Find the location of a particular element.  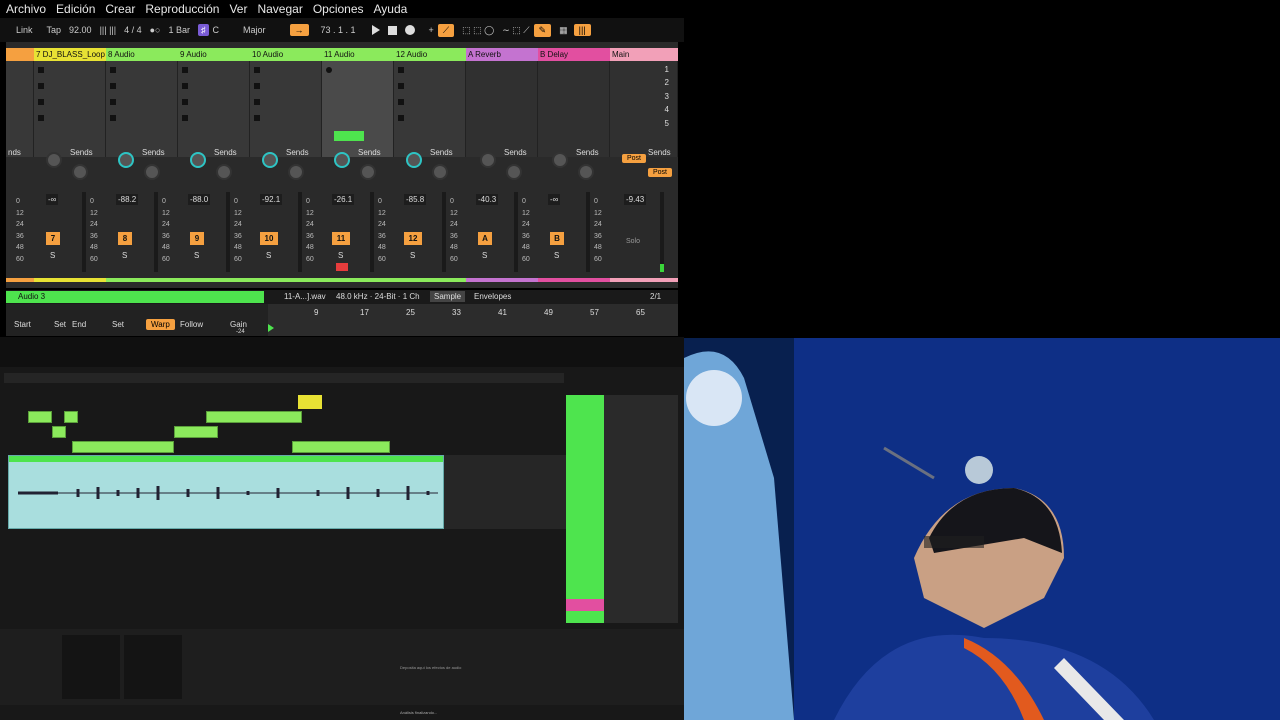

track-header-11: 11 Audio is located at coordinates (358, 54).